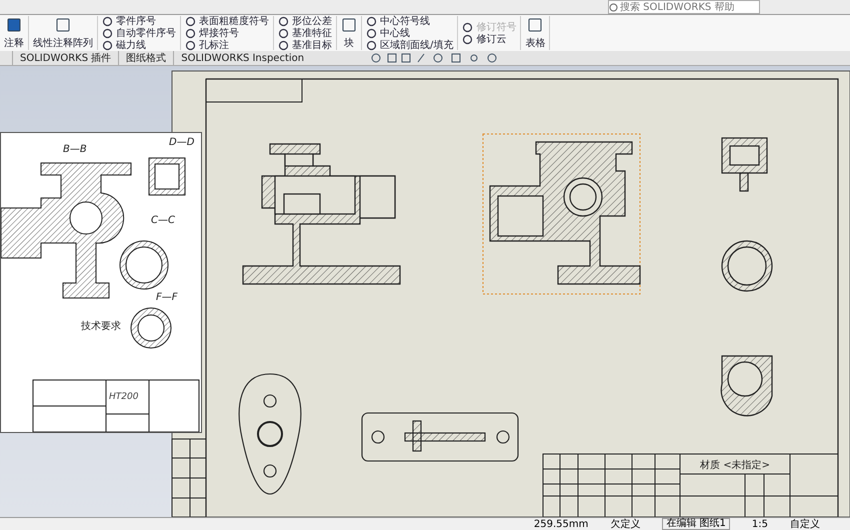  What do you see at coordinates (305, 21) in the screenshot?
I see `ribbon-tool-button: 形位公差` at bounding box center [305, 21].